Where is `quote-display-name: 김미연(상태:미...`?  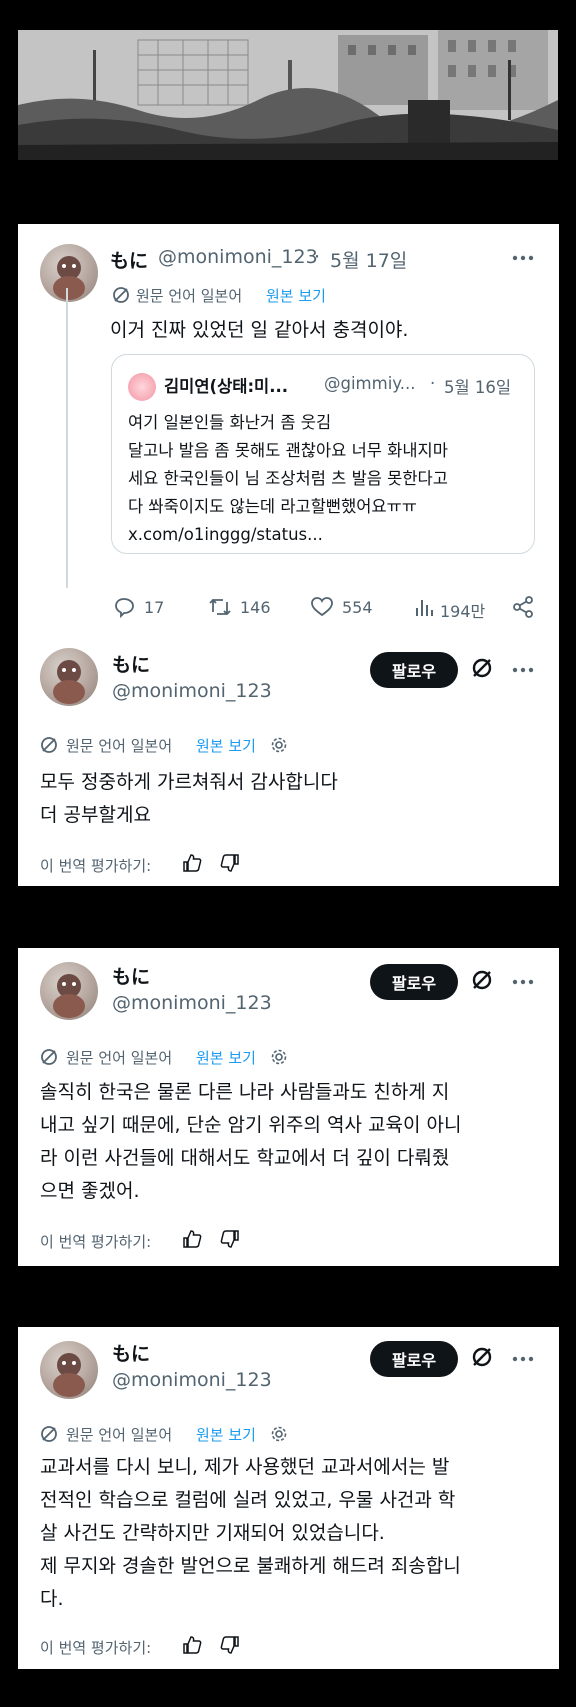
quote-display-name: 김미연(상태:미... is located at coordinates (226, 385).